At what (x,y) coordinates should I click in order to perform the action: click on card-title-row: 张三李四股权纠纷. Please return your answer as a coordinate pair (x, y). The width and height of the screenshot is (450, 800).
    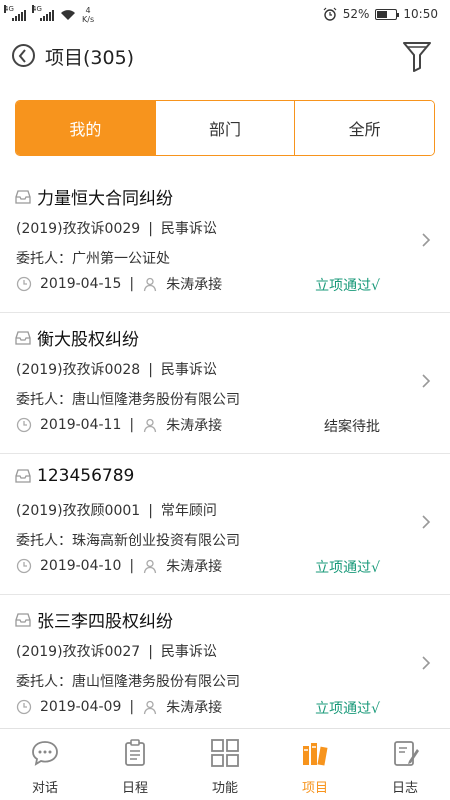
    Looking at the image, I should click on (94, 619).